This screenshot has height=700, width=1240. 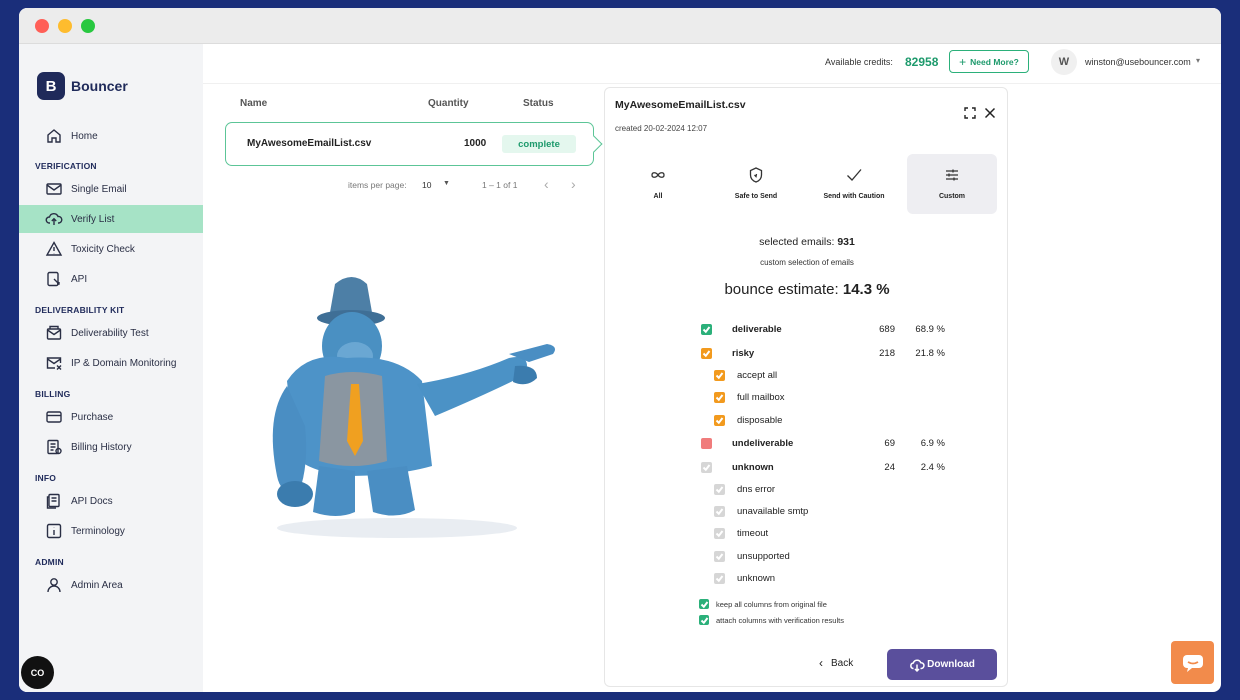 I want to click on pagination-range: 1 – 1 of 1, so click(x=500, y=185).